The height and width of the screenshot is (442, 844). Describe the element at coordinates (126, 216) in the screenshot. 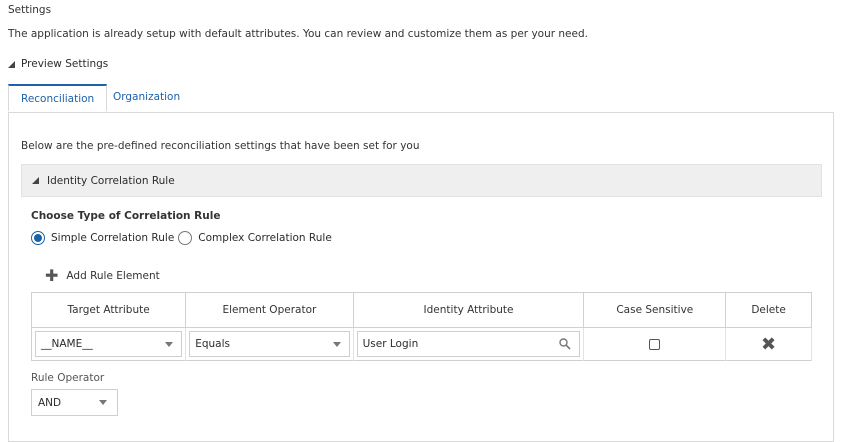

I see `rule-type-label: Choose Type of Correlation Rule` at that location.